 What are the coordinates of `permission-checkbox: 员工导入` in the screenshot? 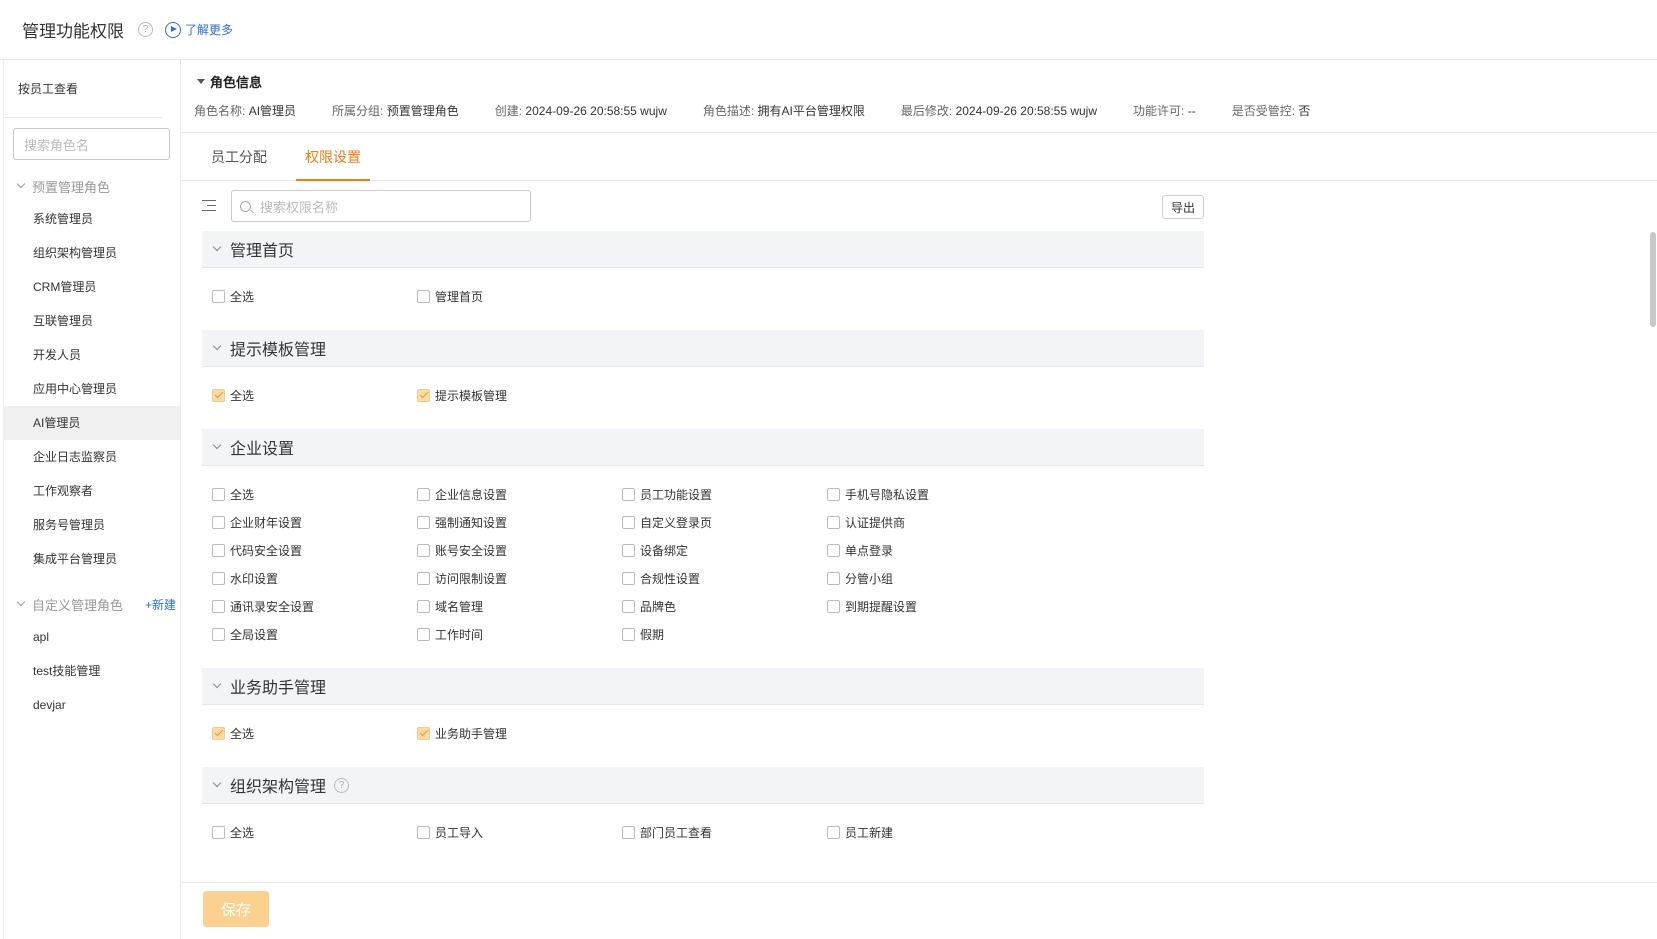 It's located at (519, 832).